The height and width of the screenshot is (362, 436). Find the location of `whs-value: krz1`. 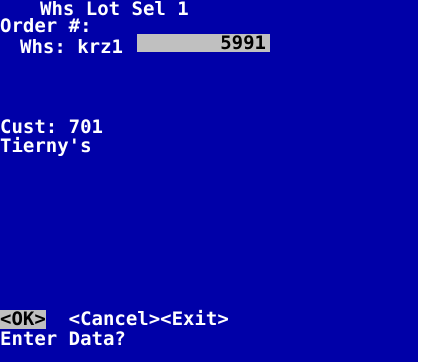

whs-value: krz1 is located at coordinates (100, 47).